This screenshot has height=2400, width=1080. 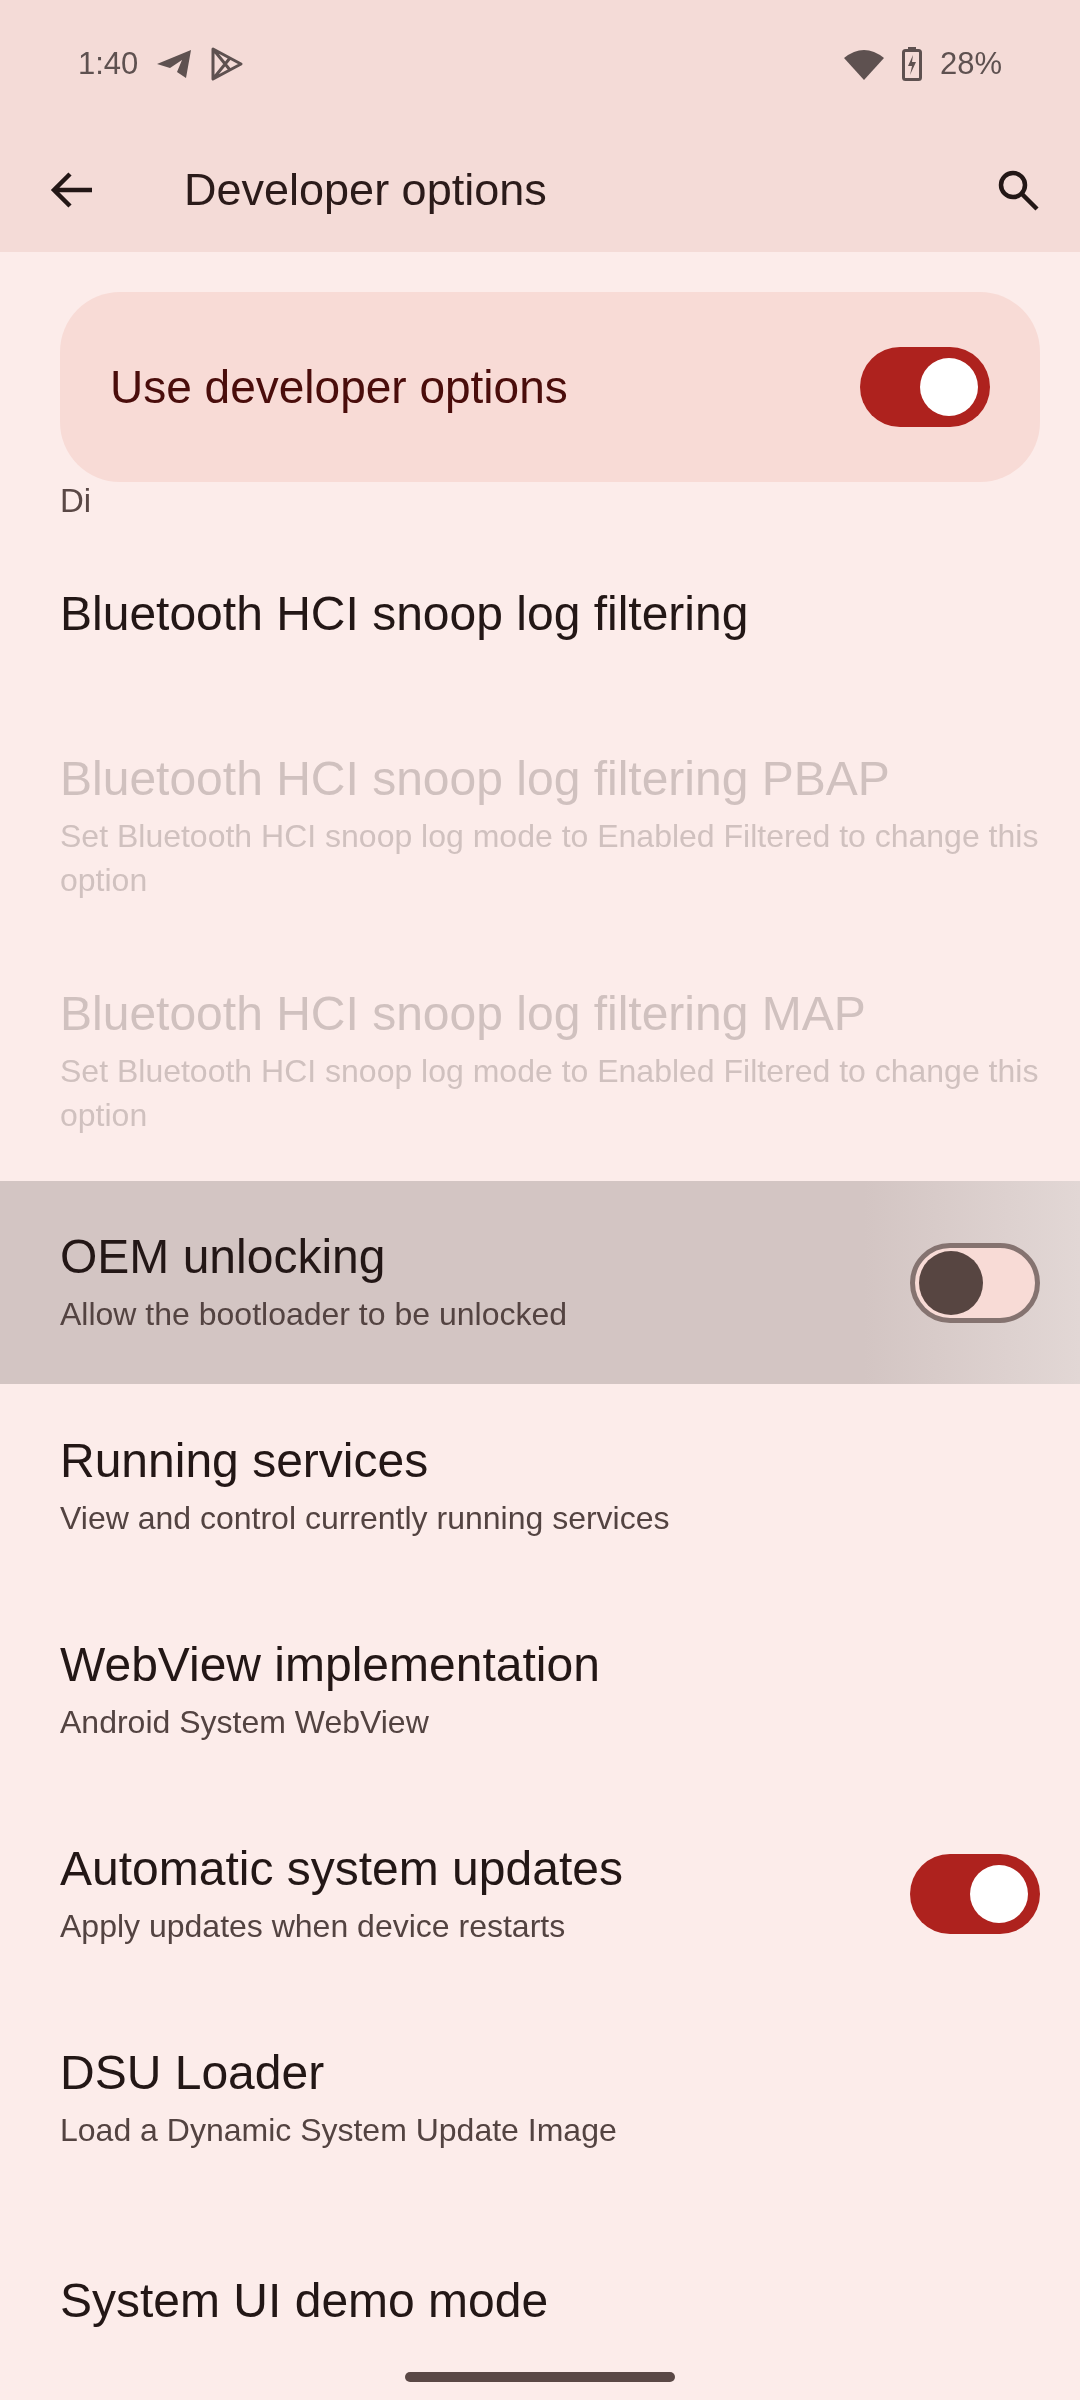 What do you see at coordinates (193, 2072) in the screenshot?
I see `setting-title: DSU Loader` at bounding box center [193, 2072].